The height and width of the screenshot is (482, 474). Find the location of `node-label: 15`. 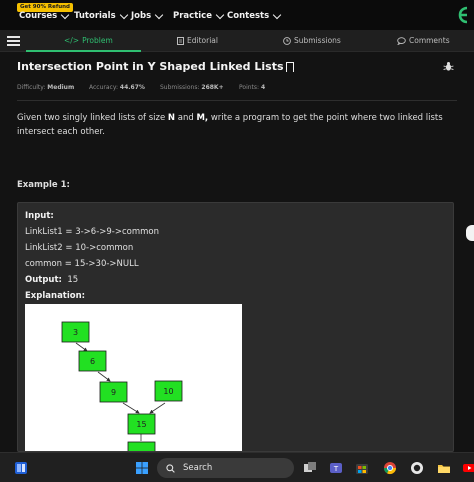

node-label: 15 is located at coordinates (141, 424).